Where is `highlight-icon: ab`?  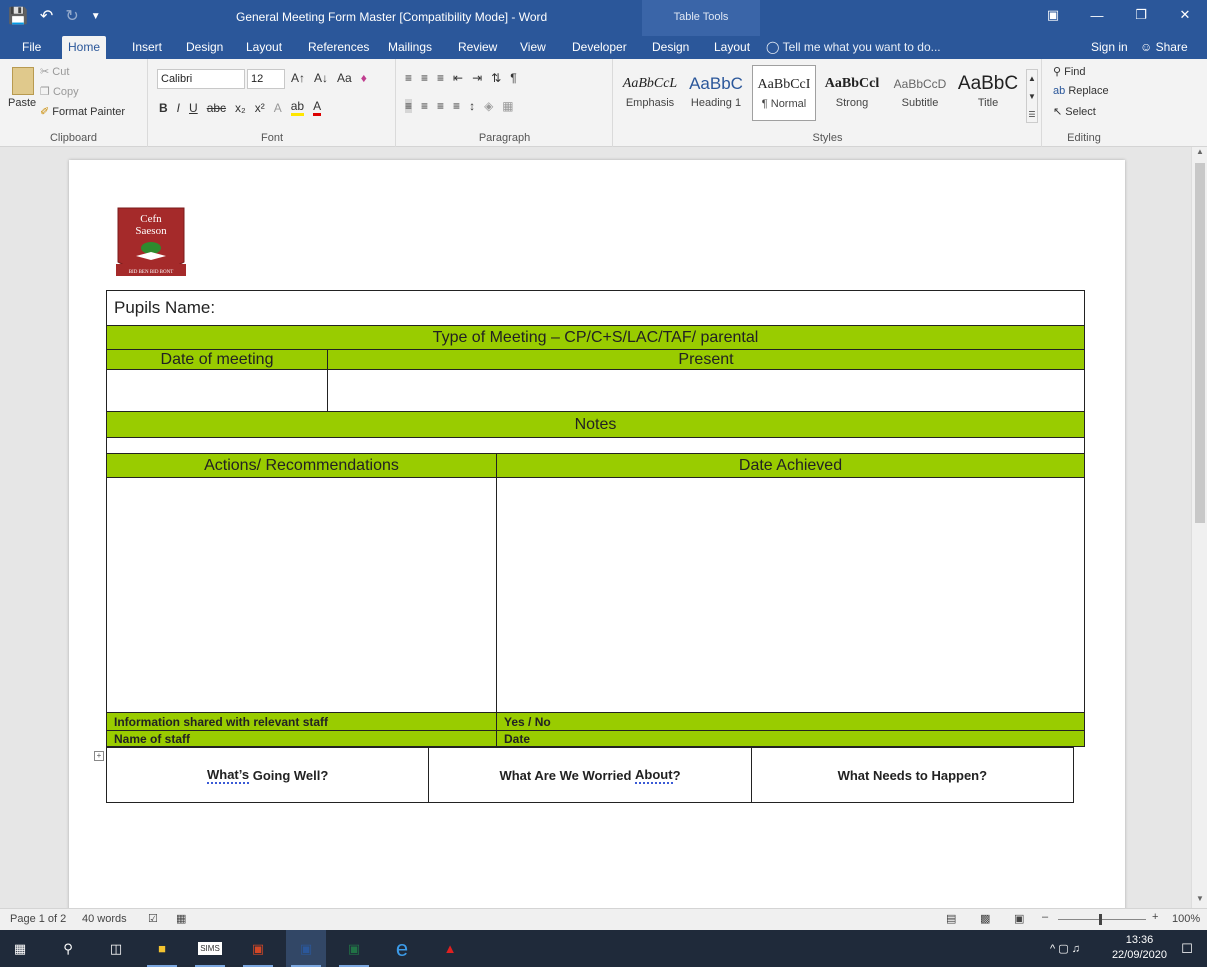 highlight-icon: ab is located at coordinates (297, 107).